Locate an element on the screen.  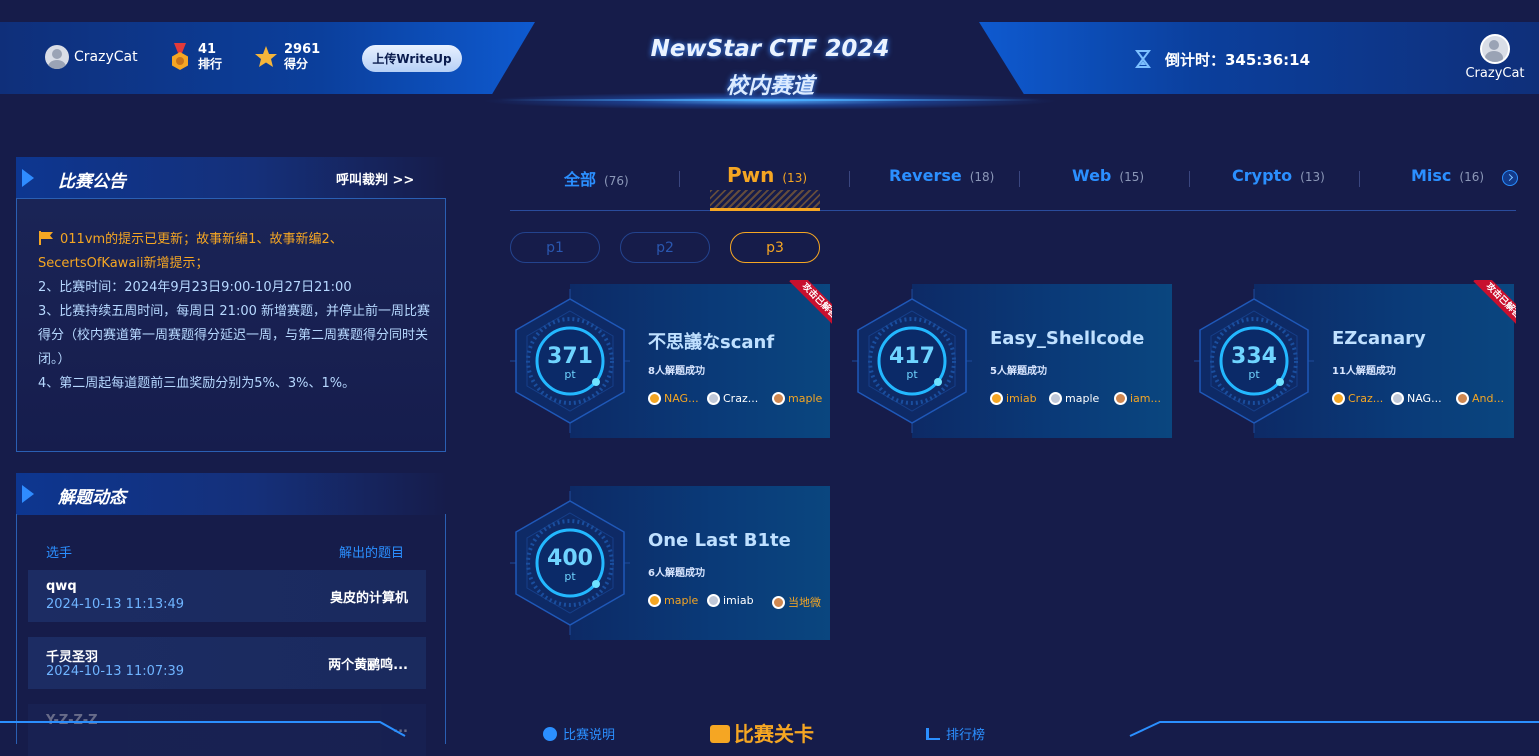
challenge-name: 不思議なscanf is located at coordinates (711, 342).